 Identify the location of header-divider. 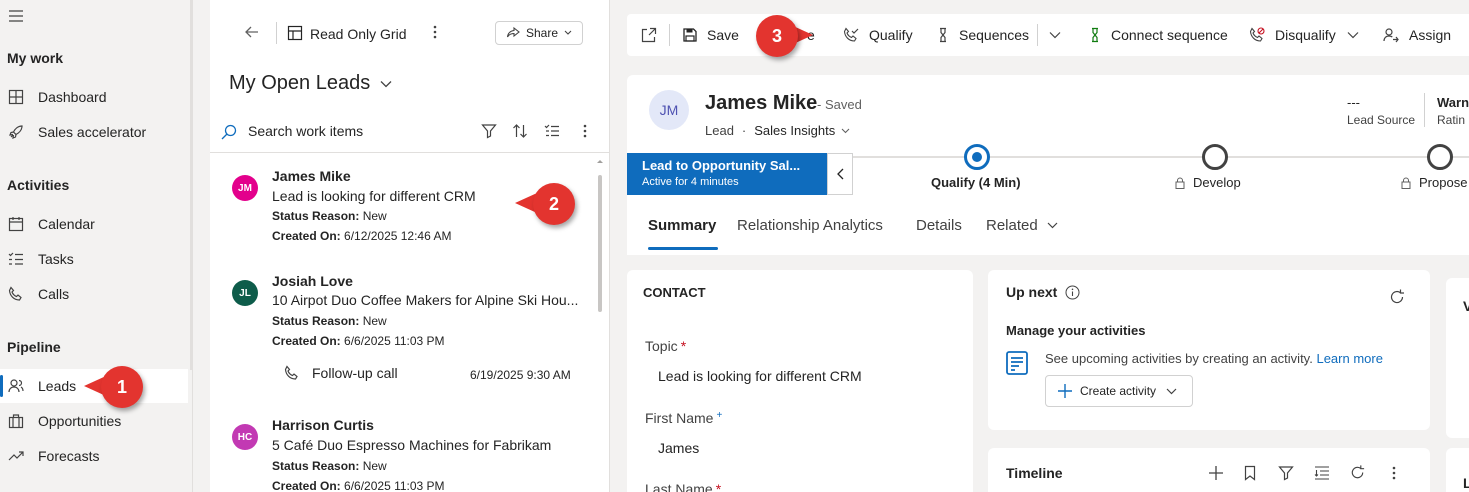
(1424, 110).